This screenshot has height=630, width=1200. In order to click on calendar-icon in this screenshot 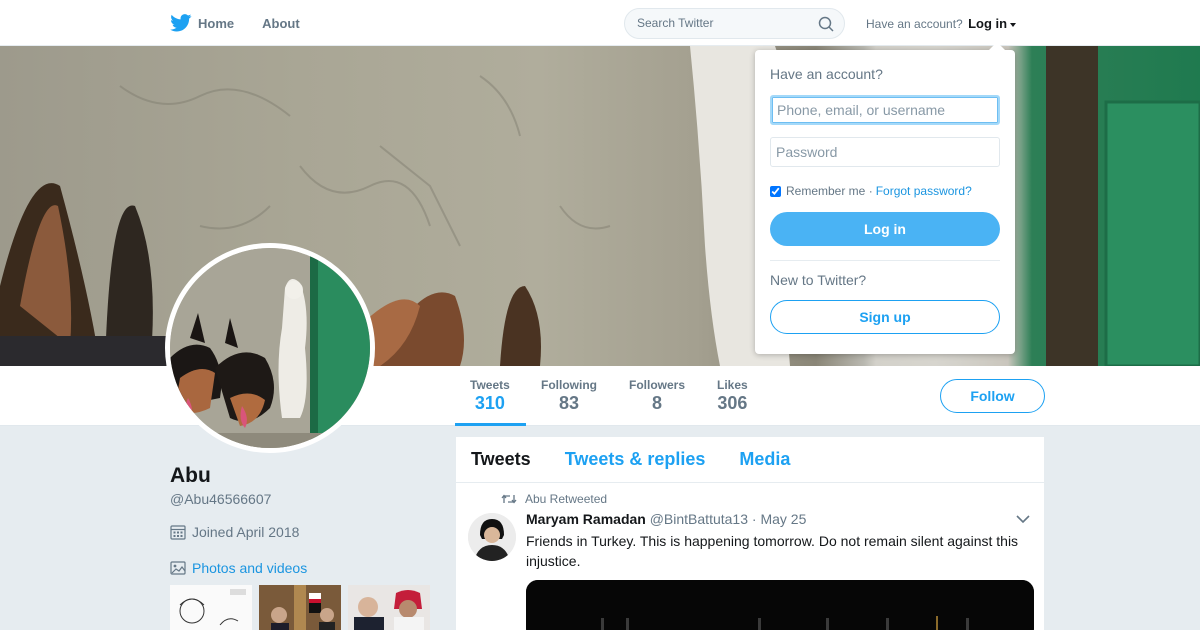, I will do `click(178, 532)`.